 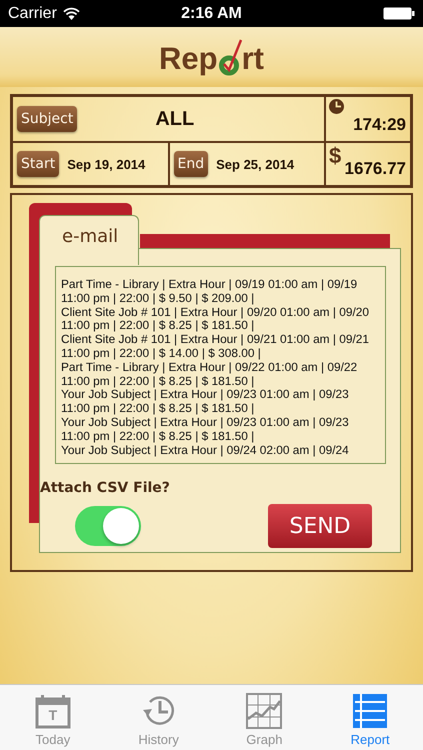 What do you see at coordinates (71, 13) in the screenshot?
I see `wifi-icon` at bounding box center [71, 13].